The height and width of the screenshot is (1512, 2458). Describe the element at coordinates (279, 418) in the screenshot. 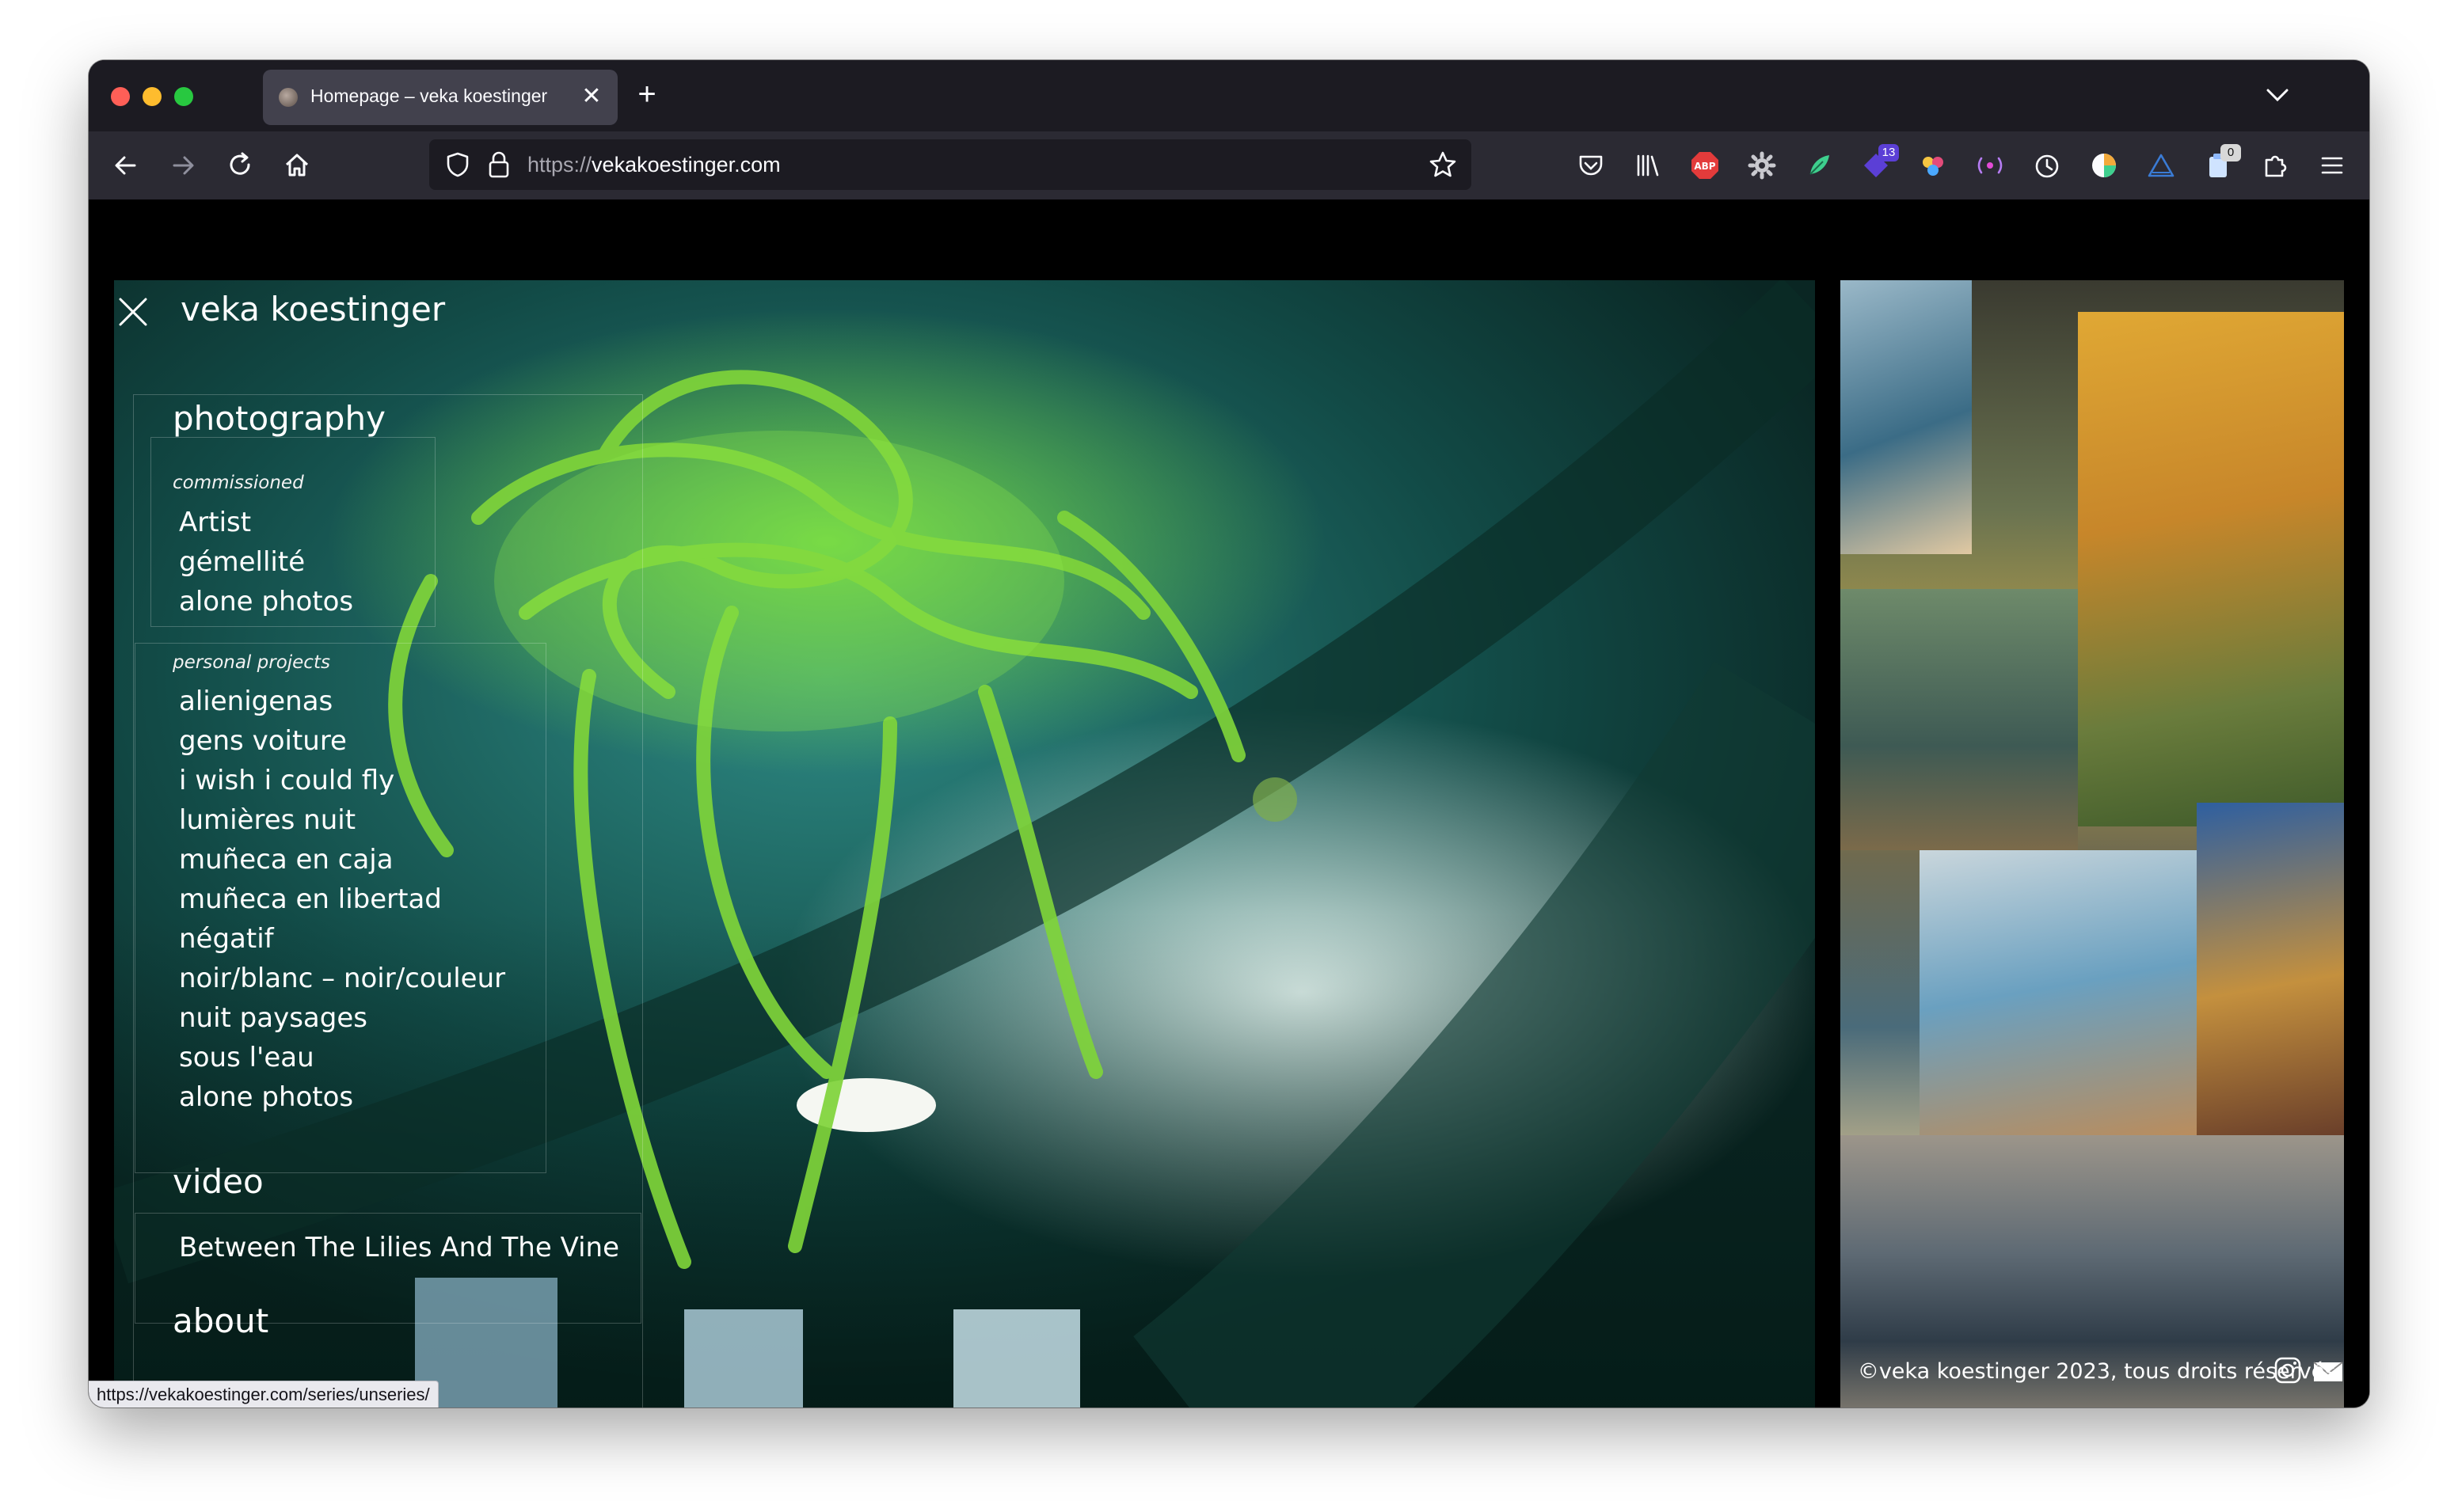

I see `menu-photography: photography` at that location.